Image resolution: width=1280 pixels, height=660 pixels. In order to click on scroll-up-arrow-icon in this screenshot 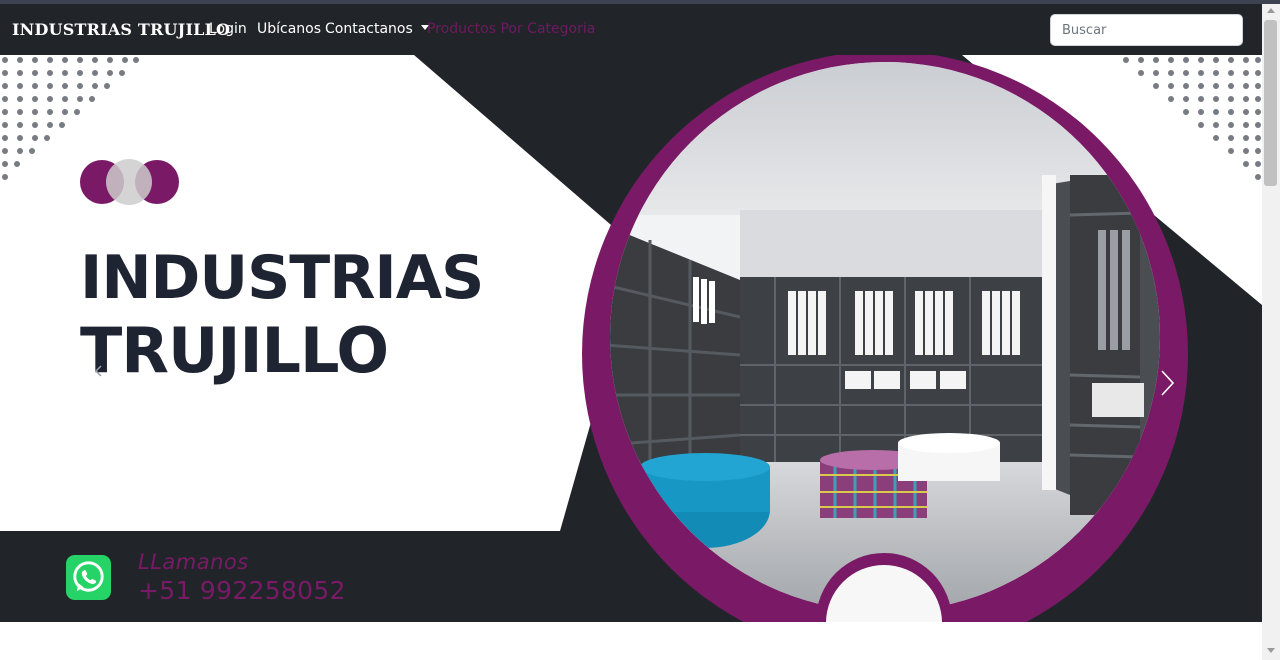, I will do `click(1271, 10)`.